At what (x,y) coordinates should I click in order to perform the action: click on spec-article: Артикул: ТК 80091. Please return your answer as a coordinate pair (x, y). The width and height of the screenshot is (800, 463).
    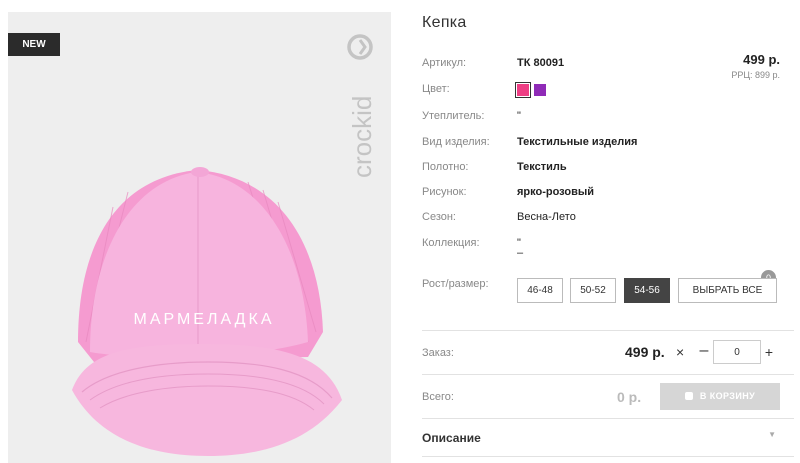
    Looking at the image, I should click on (608, 63).